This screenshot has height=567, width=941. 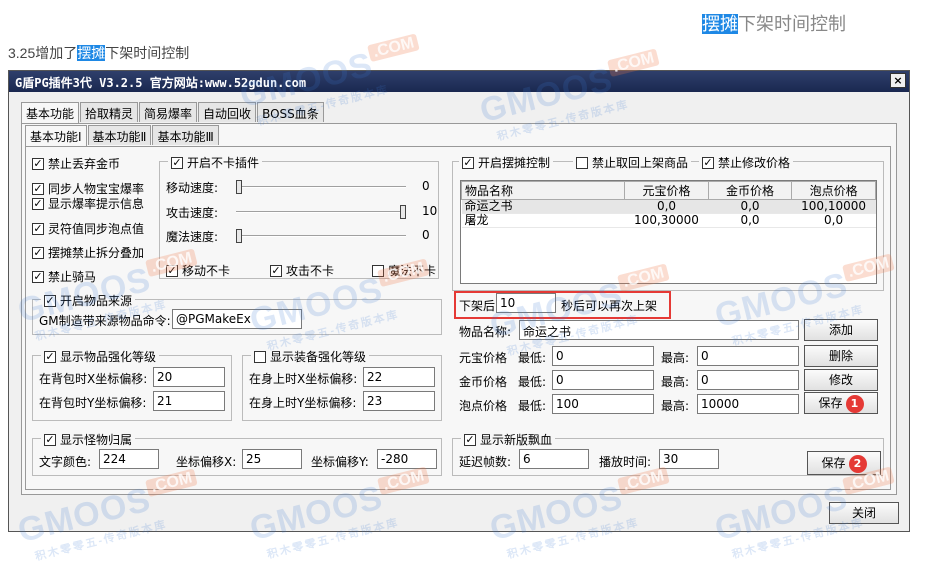 What do you see at coordinates (290, 112) in the screenshot?
I see `tab-boss-hp: BOSS血条` at bounding box center [290, 112].